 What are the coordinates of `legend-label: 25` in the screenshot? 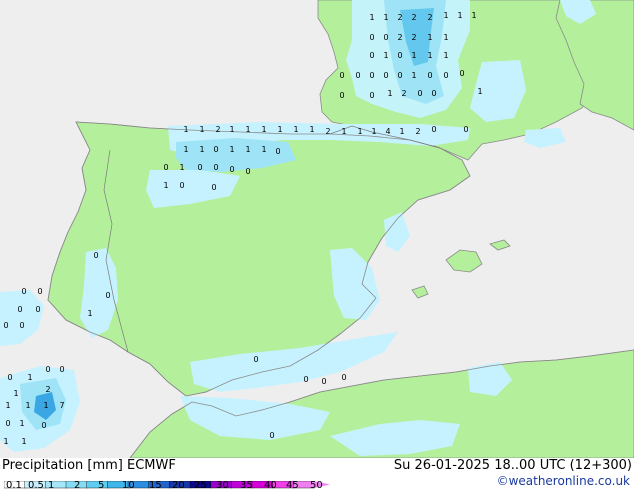 It's located at (200, 485).